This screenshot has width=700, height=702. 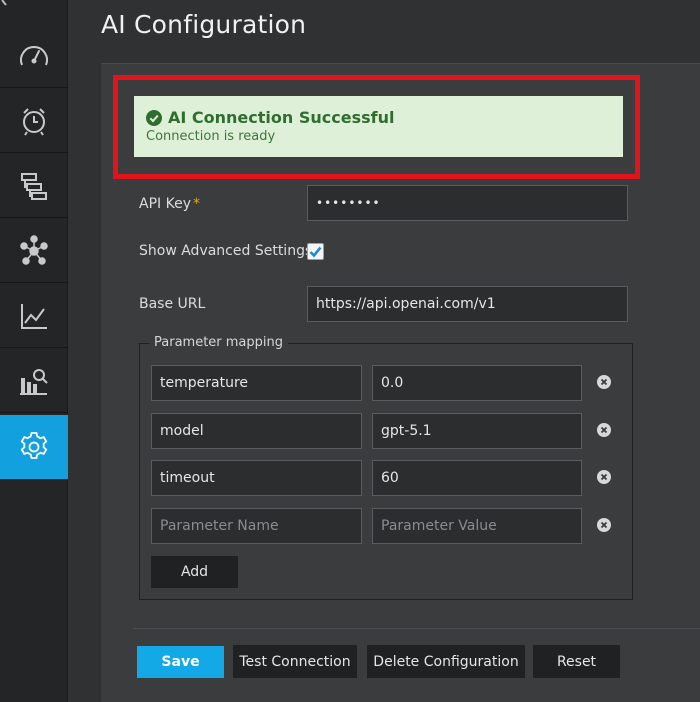 What do you see at coordinates (180, 662) in the screenshot?
I see `save-button: Save` at bounding box center [180, 662].